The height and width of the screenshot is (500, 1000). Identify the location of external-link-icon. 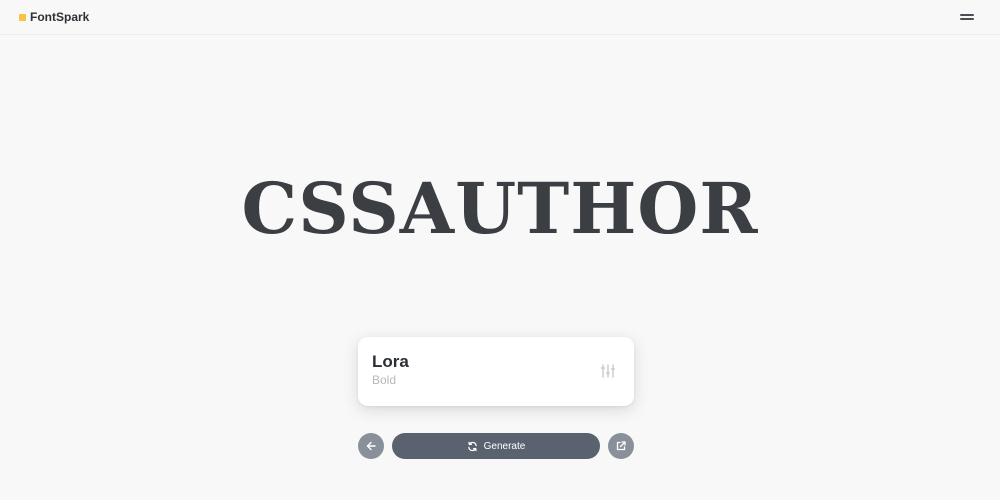
(621, 446).